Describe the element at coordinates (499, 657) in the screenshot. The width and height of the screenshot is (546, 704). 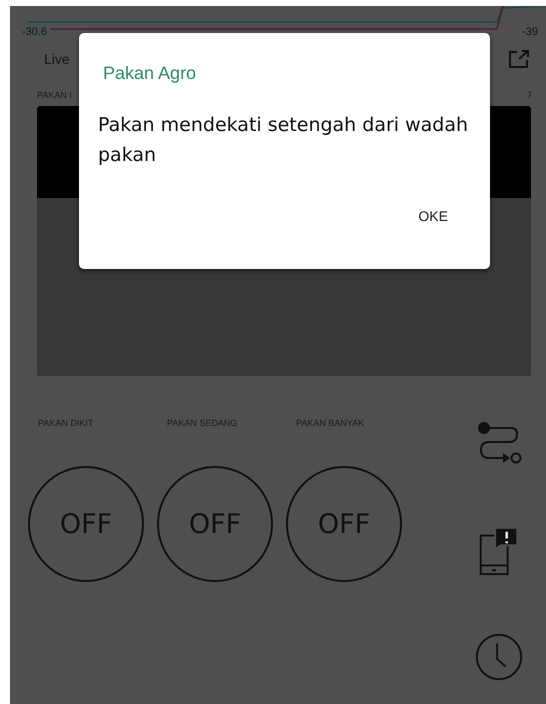
I see `clock-icon` at that location.